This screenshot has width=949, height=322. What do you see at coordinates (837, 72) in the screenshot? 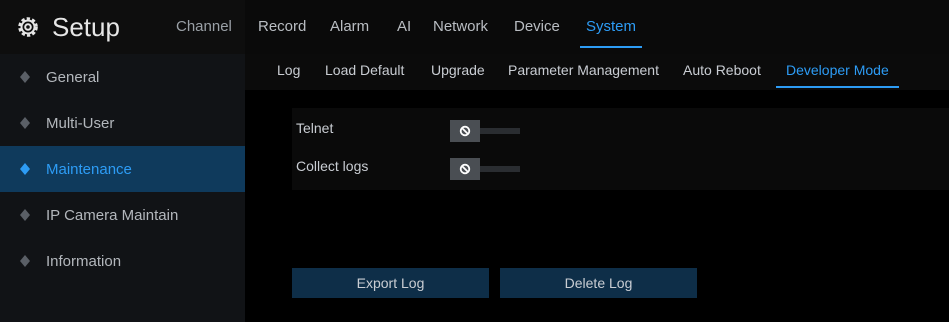
I see `subtab-developer-mode: Developer Mode` at bounding box center [837, 72].